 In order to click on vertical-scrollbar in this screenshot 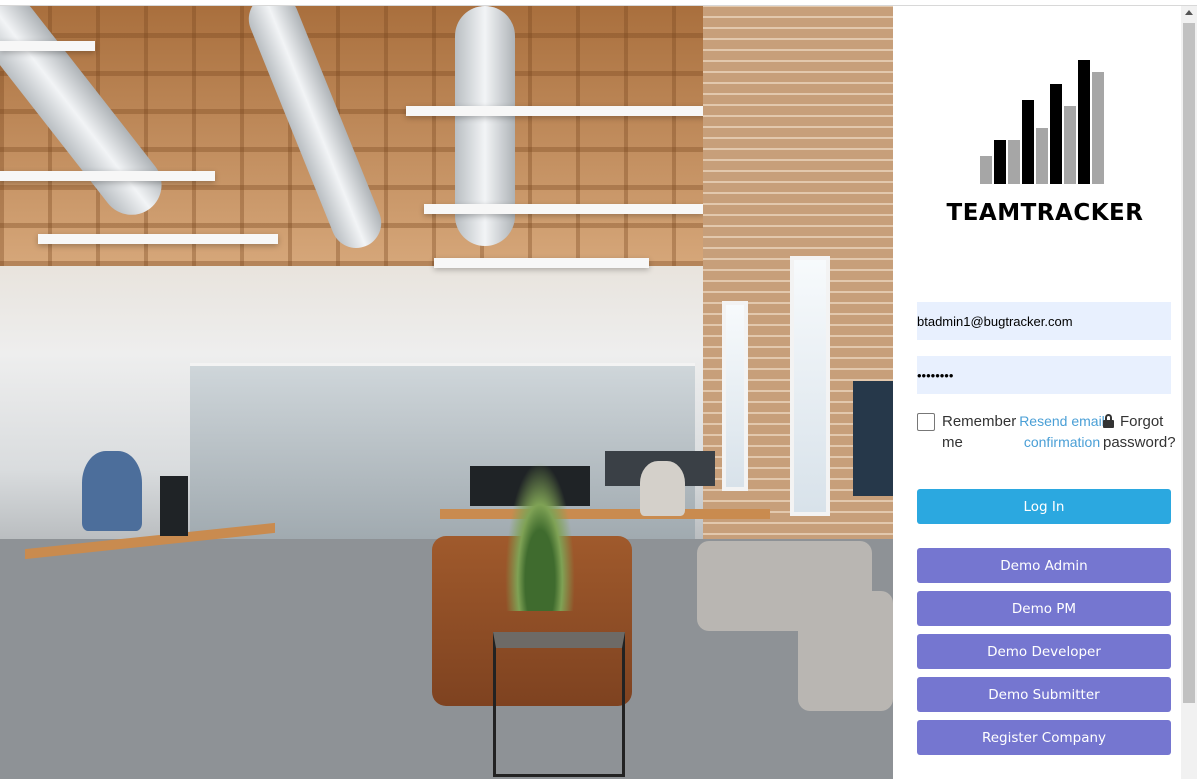, I will do `click(1189, 392)`.